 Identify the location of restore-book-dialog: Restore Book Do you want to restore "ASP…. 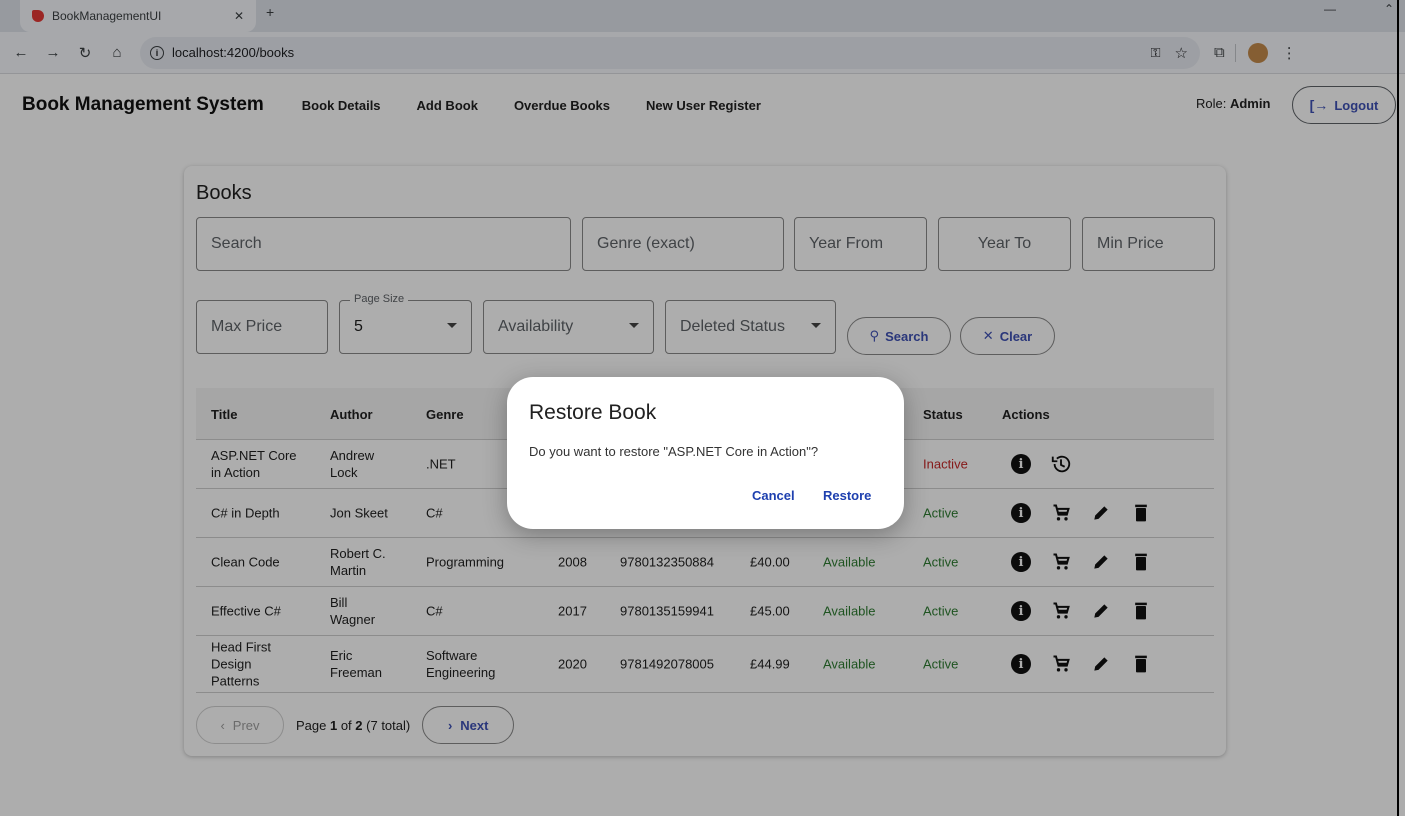
(705, 453).